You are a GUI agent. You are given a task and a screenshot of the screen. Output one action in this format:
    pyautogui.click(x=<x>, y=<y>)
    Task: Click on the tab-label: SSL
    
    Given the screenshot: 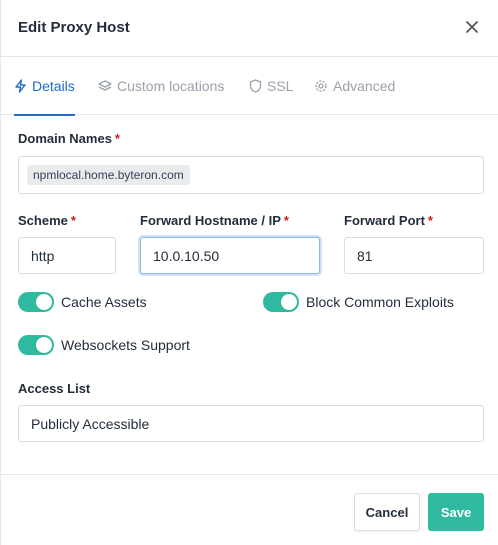 What is the action you would take?
    pyautogui.click(x=280, y=86)
    